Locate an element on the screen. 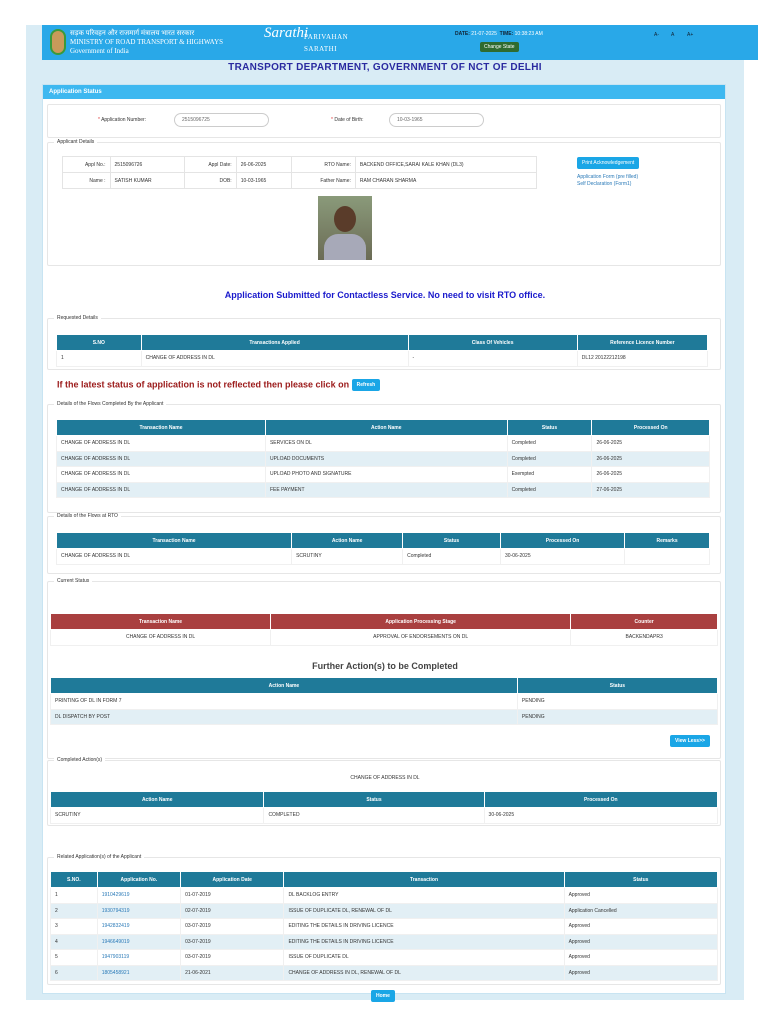 The height and width of the screenshot is (1024, 768). rto-name: BACKEND OFFICE,SARAI KALE KHAN (DL3) is located at coordinates (446, 164).